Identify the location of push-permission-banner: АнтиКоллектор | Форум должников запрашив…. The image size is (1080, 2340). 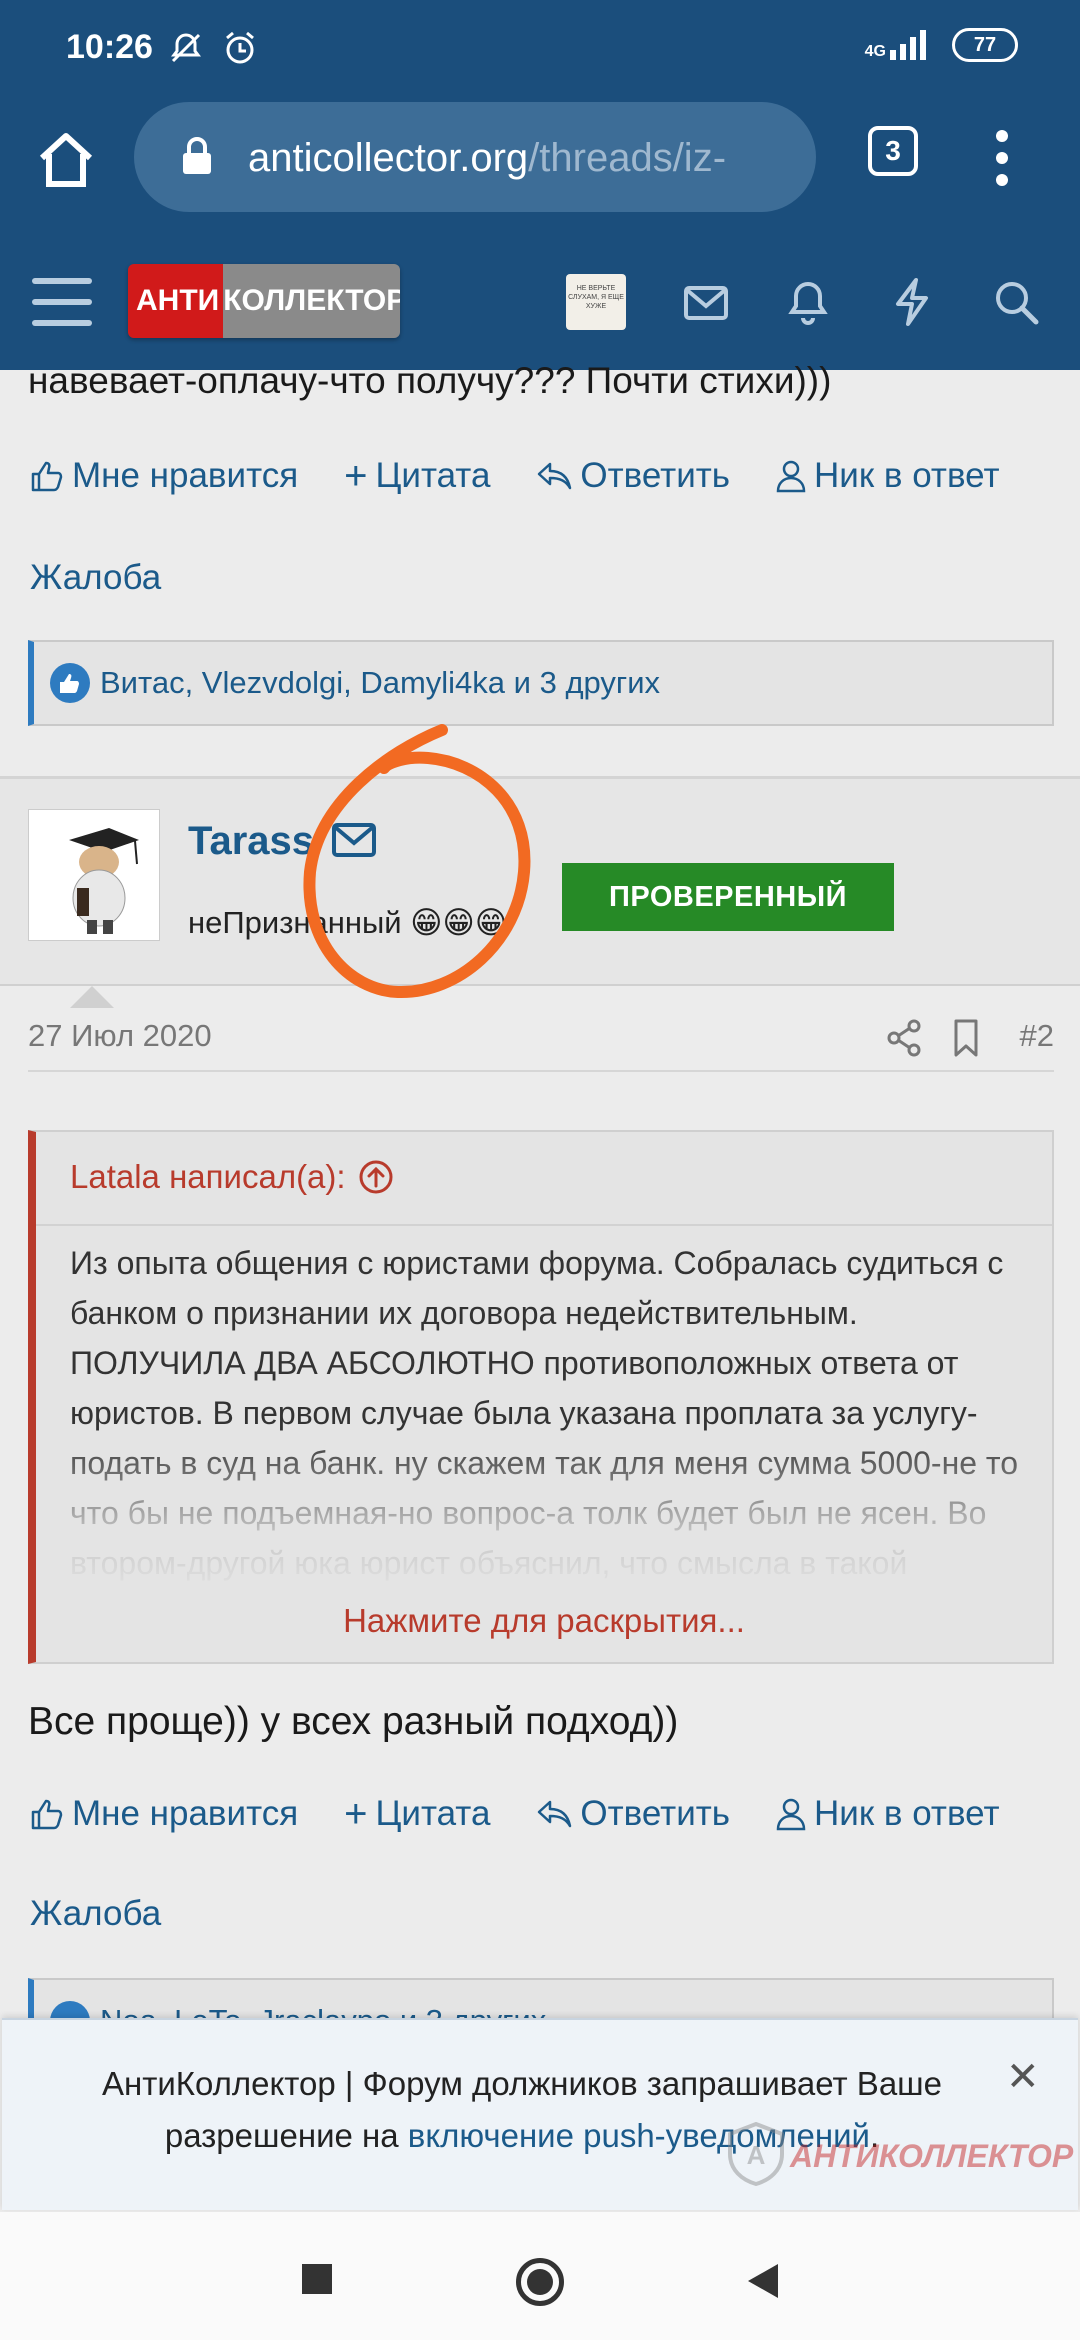
(540, 2114).